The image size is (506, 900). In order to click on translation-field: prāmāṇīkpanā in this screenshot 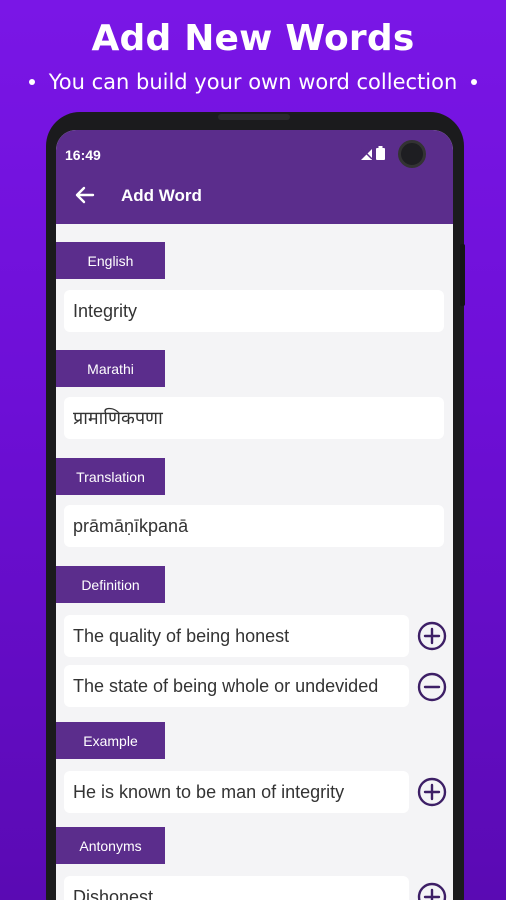, I will do `click(254, 526)`.